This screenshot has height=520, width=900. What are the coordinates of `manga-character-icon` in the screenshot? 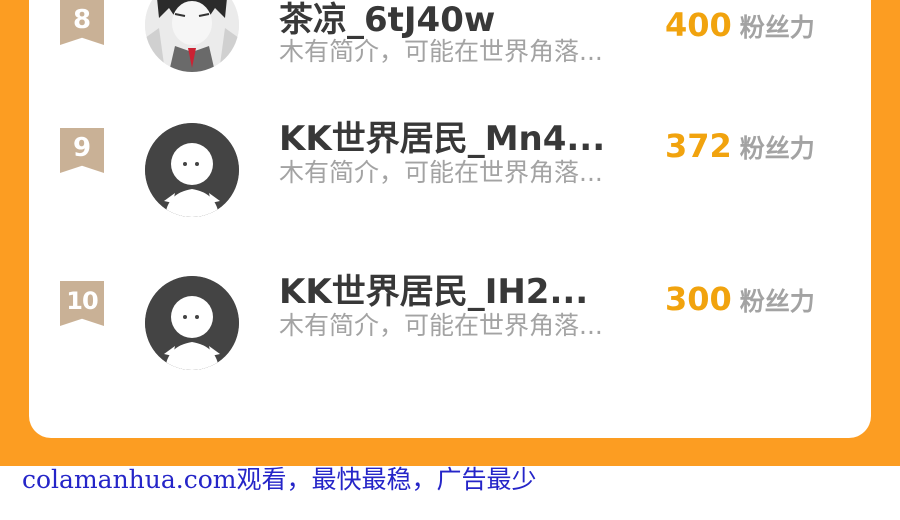 It's located at (192, 36).